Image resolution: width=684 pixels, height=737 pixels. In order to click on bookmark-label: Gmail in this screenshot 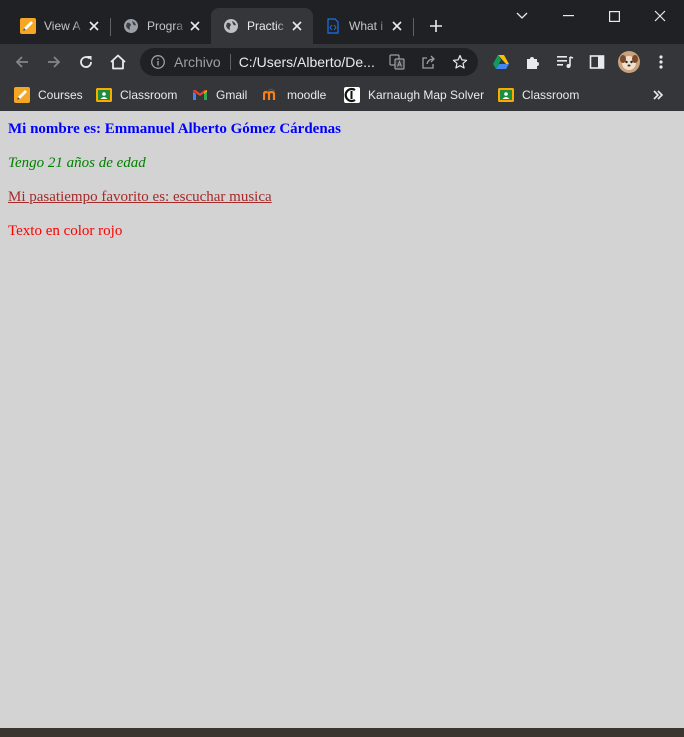, I will do `click(232, 95)`.